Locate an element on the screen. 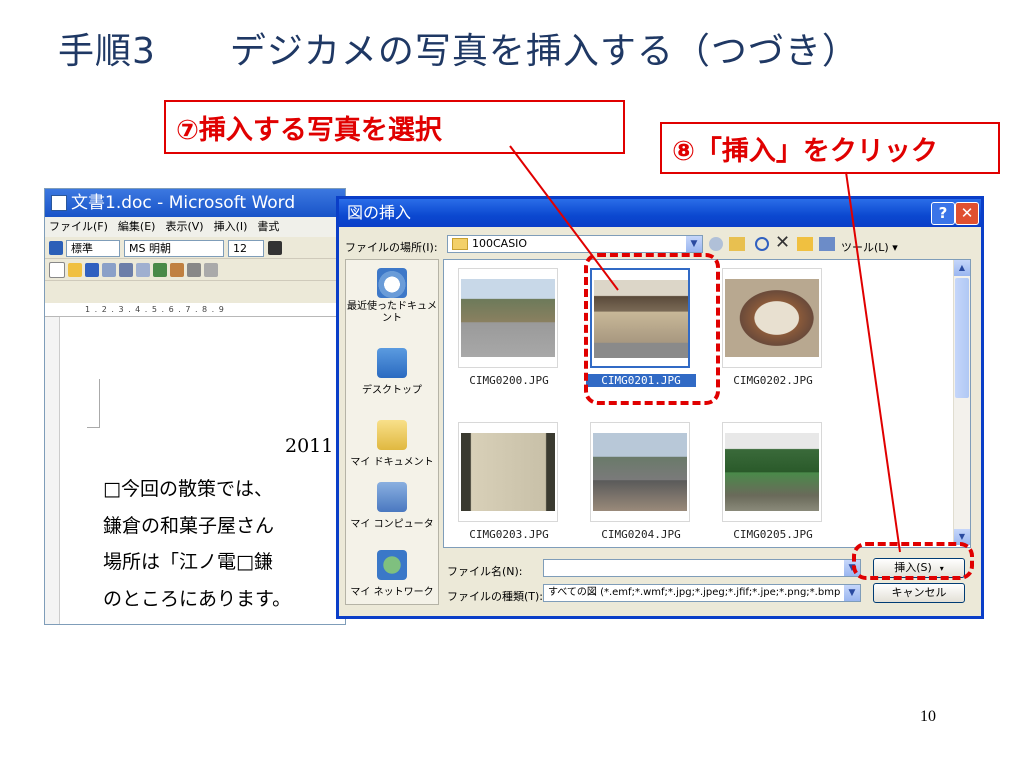 The image size is (1024, 768). page-number: 10 is located at coordinates (928, 716).